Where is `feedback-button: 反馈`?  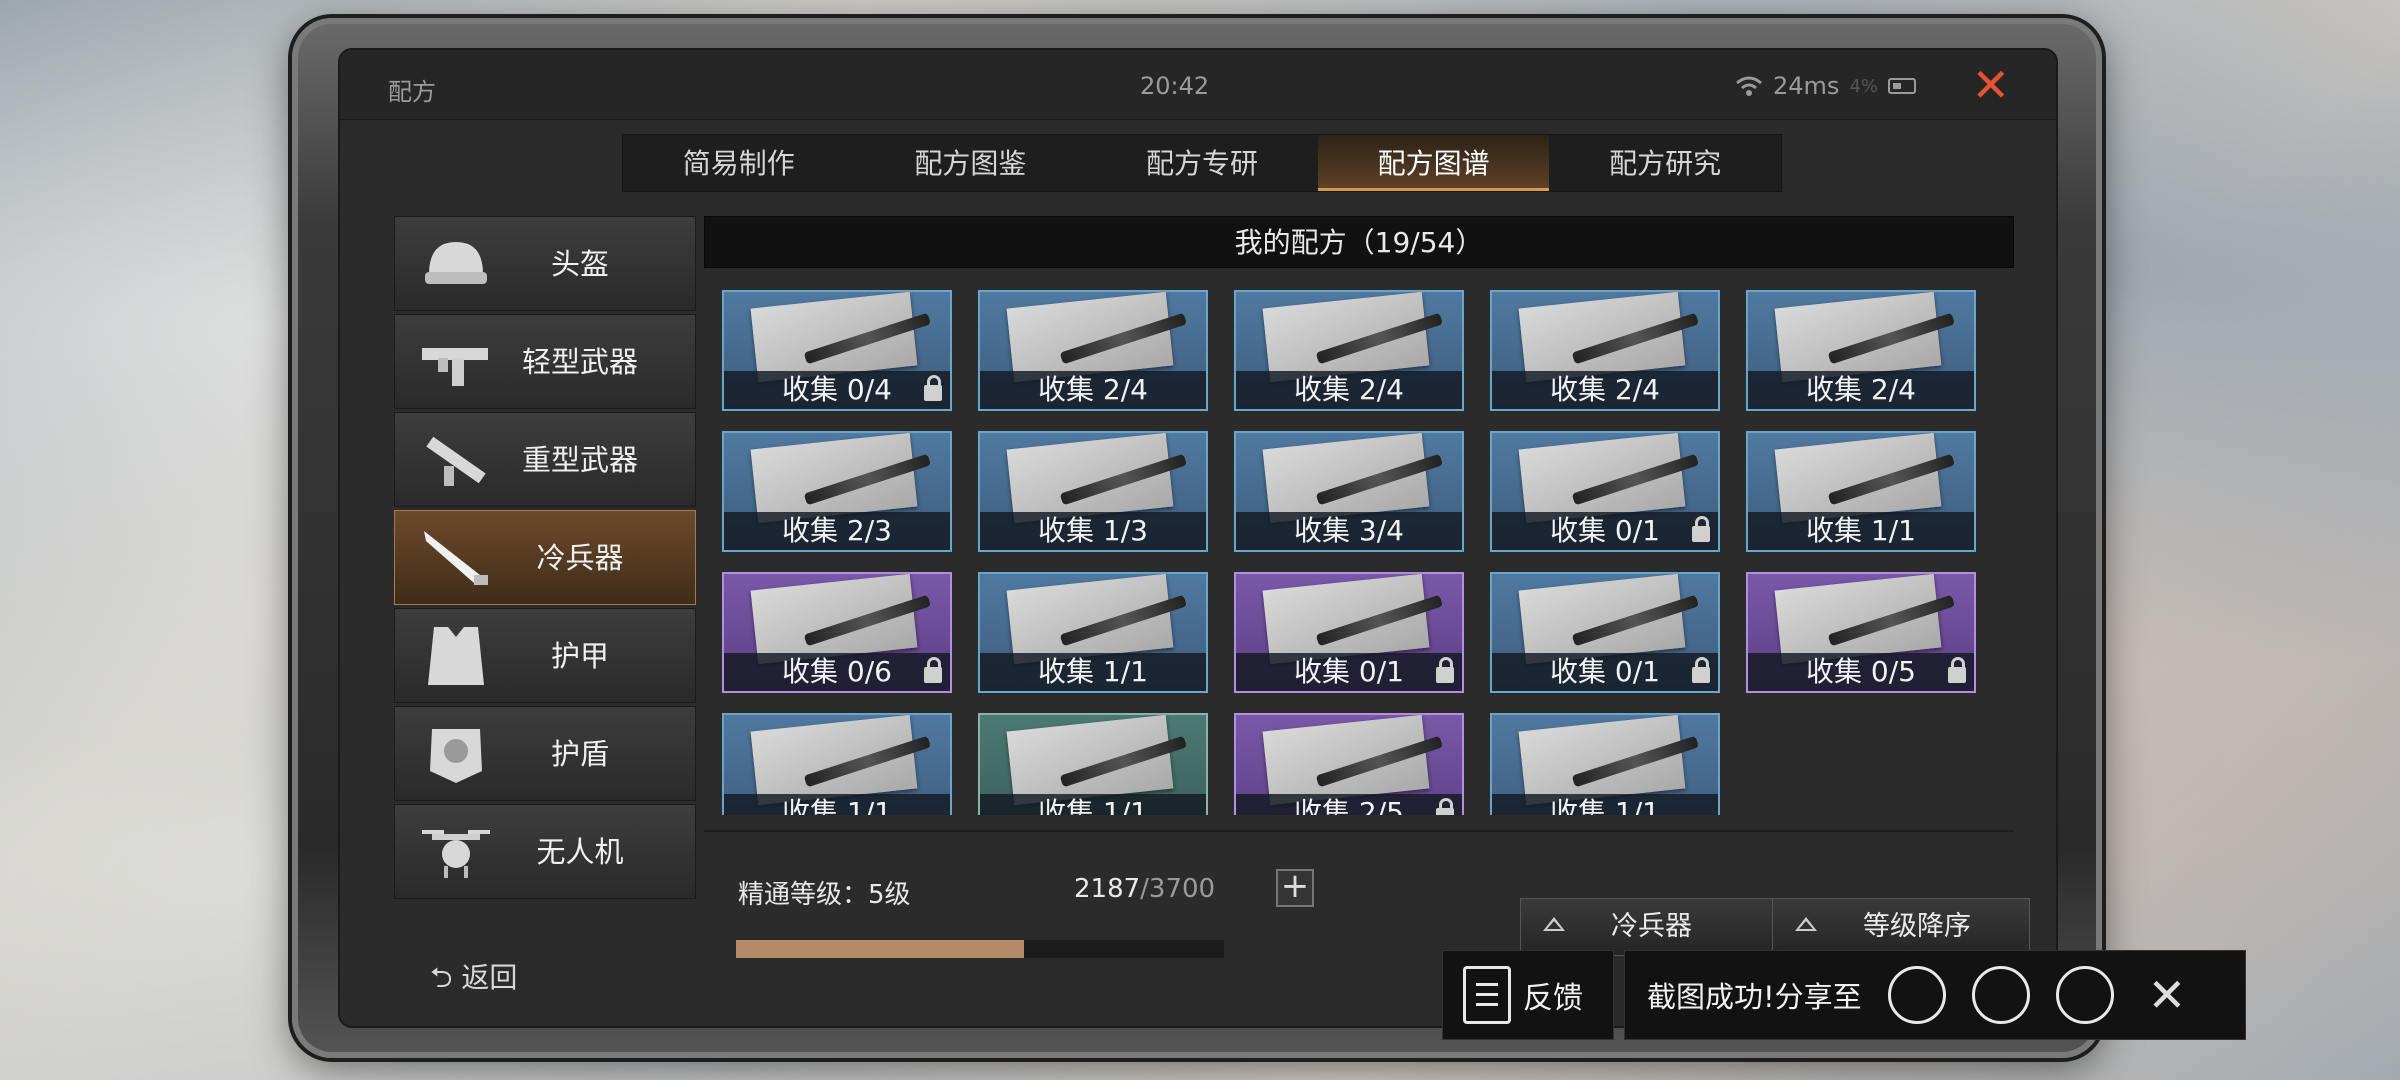 feedback-button: 反馈 is located at coordinates (1528, 995).